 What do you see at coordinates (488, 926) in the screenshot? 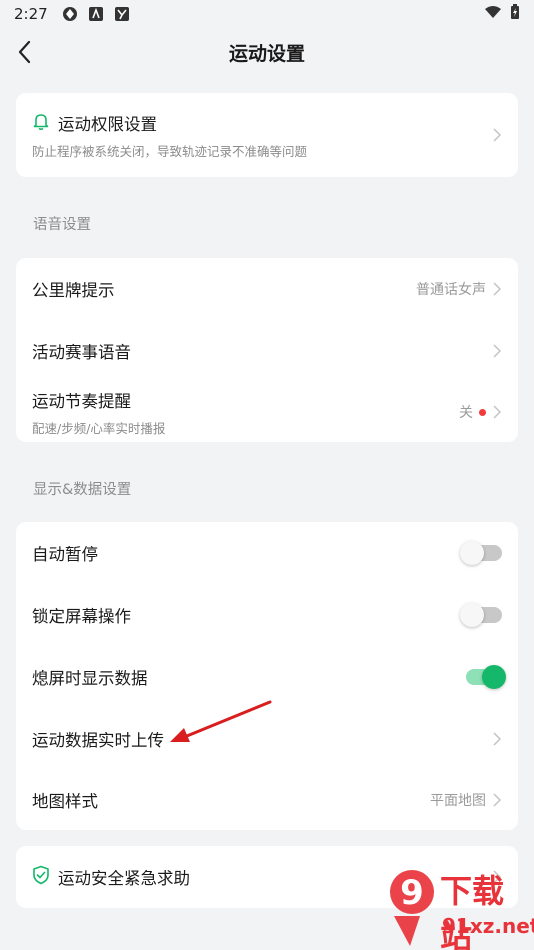
I see `watermark-domain: 91xz.net` at bounding box center [488, 926].